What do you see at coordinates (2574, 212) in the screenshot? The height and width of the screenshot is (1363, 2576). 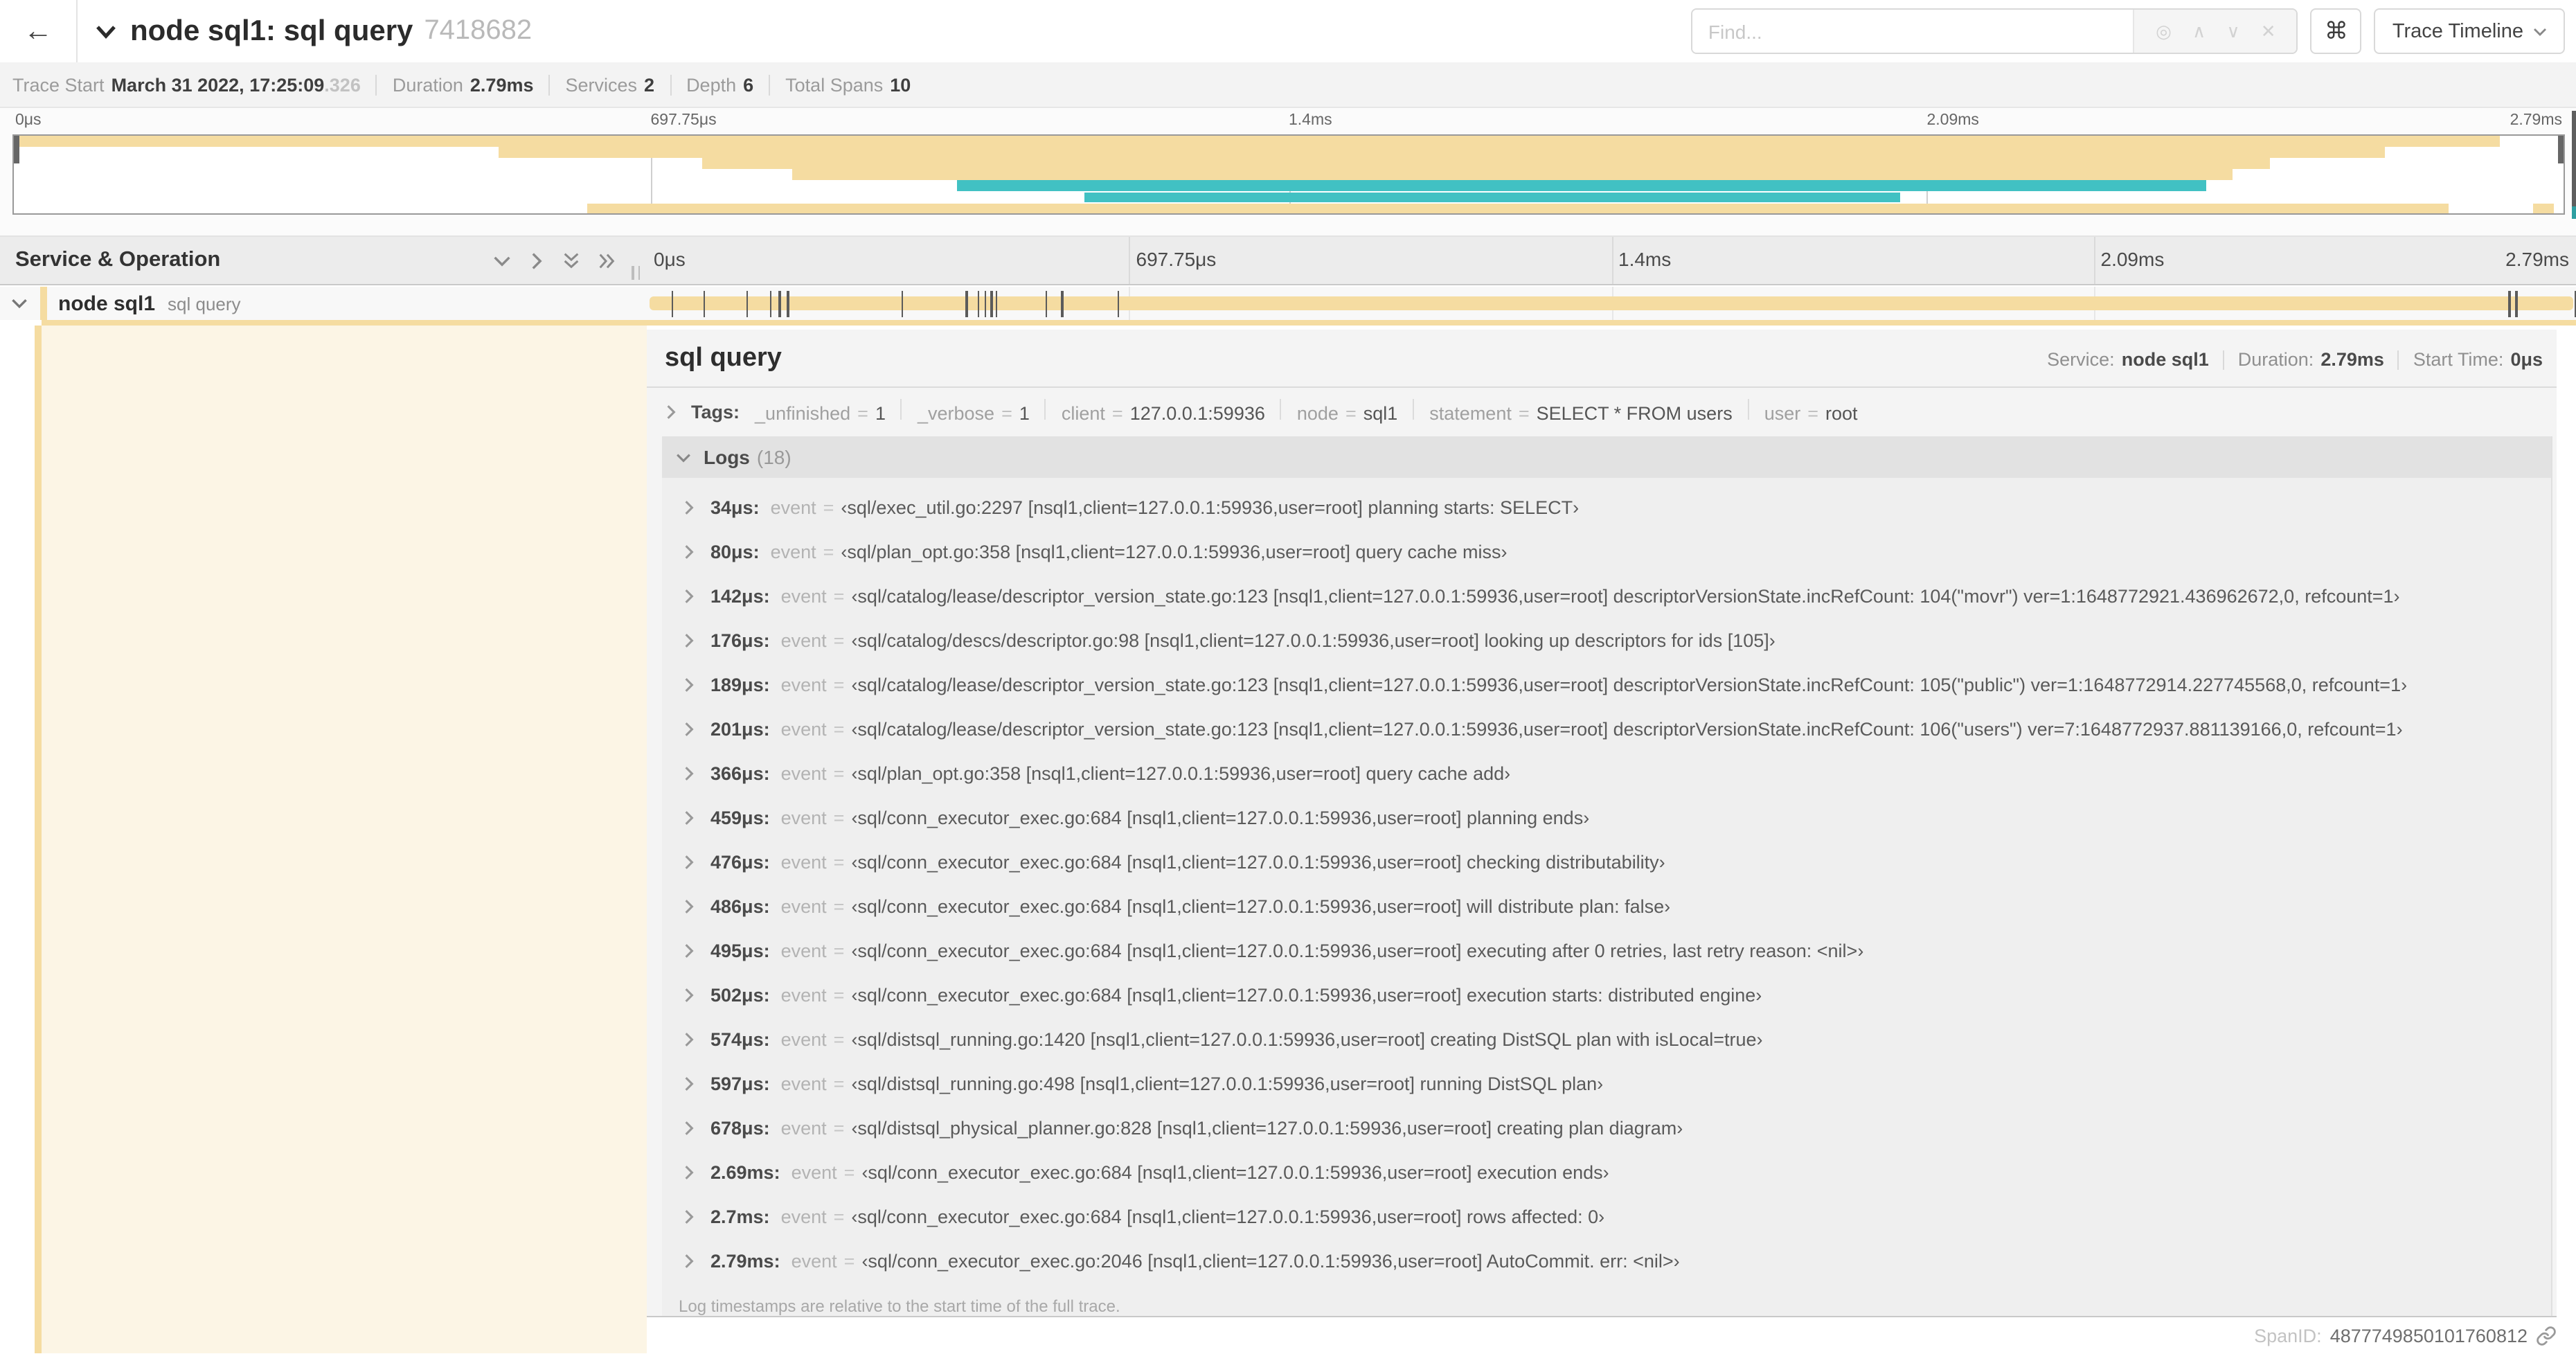 I see `scroll-indicator-teal` at bounding box center [2574, 212].